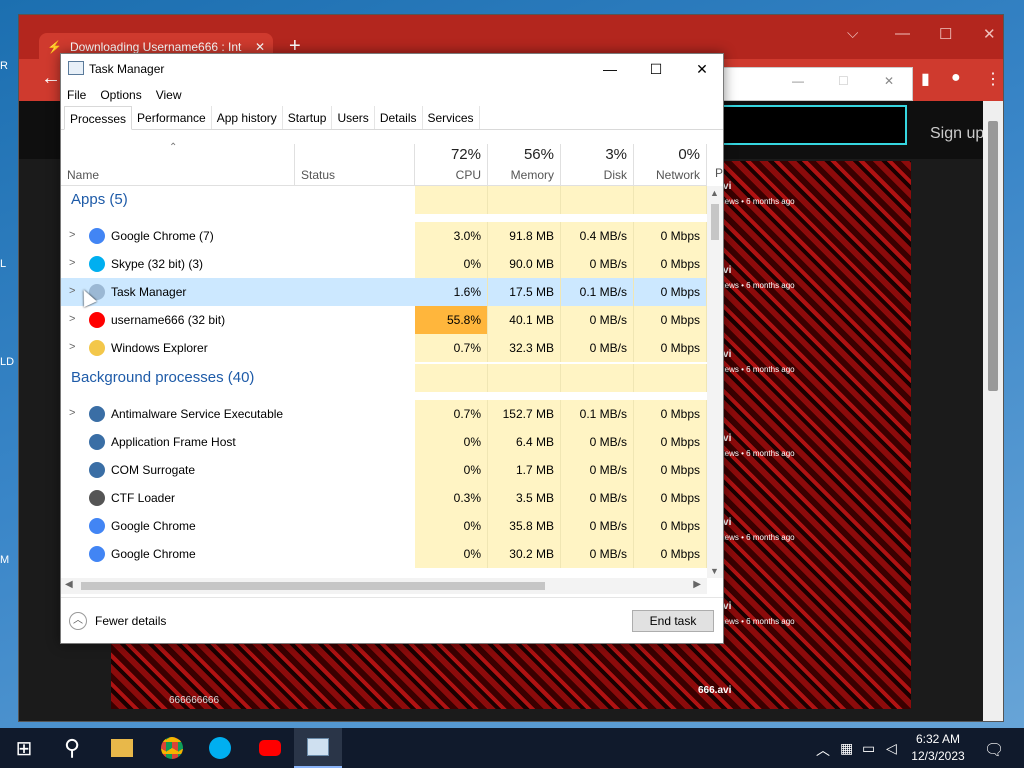 The image size is (1024, 768). I want to click on sidepanel-icon: ▮, so click(925, 79).